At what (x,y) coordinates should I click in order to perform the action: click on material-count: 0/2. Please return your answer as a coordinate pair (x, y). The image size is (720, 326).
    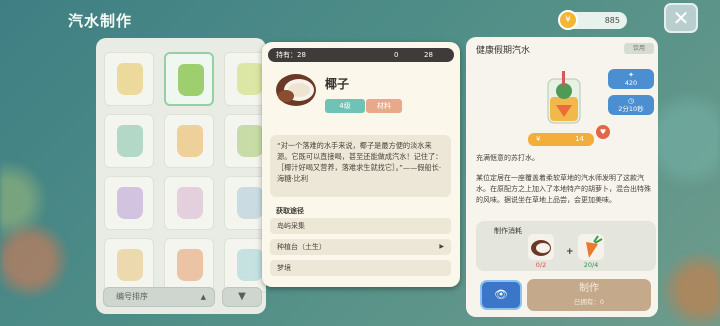
    Looking at the image, I should click on (541, 265).